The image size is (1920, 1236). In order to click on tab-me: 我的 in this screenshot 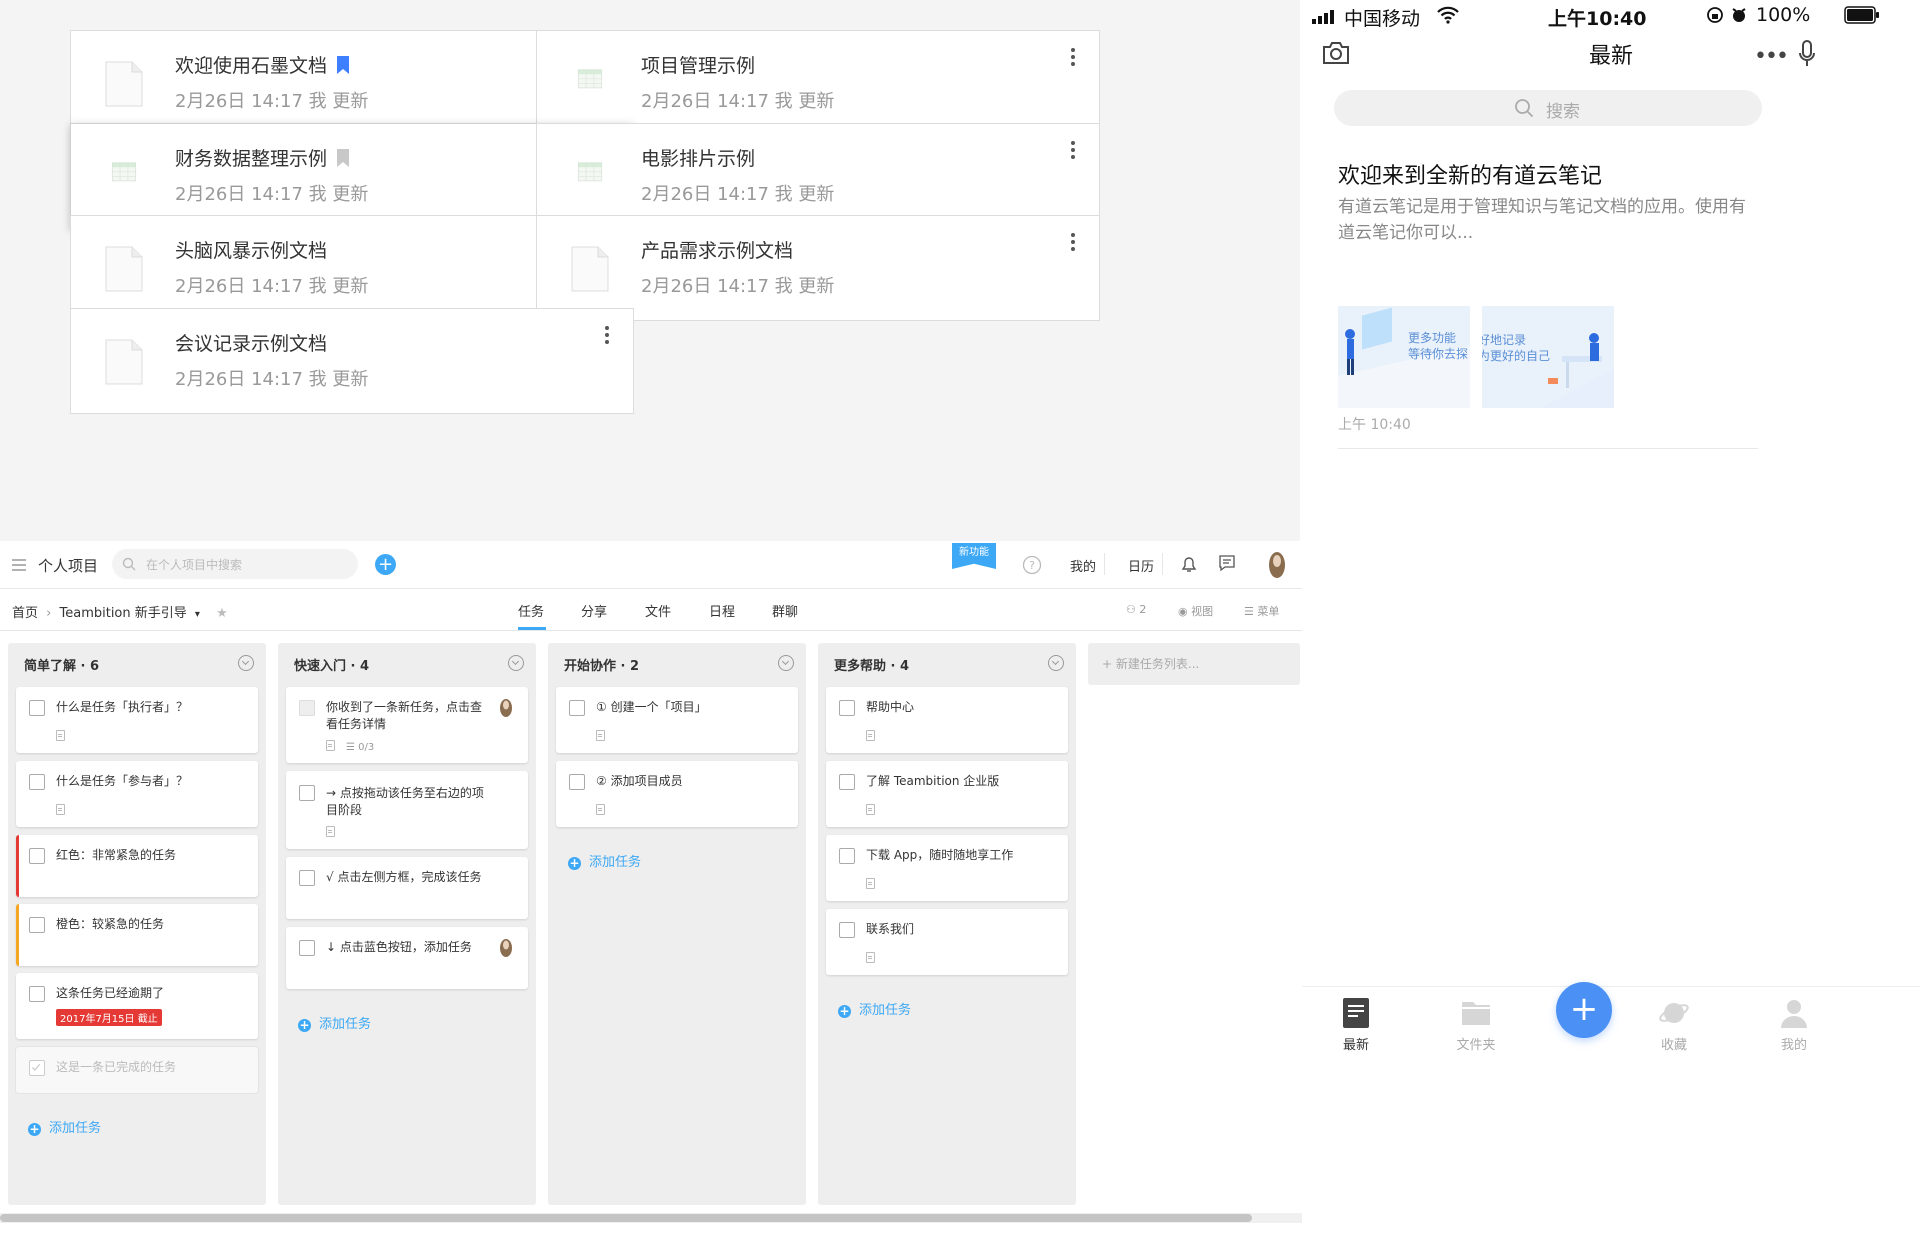, I will do `click(1794, 1025)`.